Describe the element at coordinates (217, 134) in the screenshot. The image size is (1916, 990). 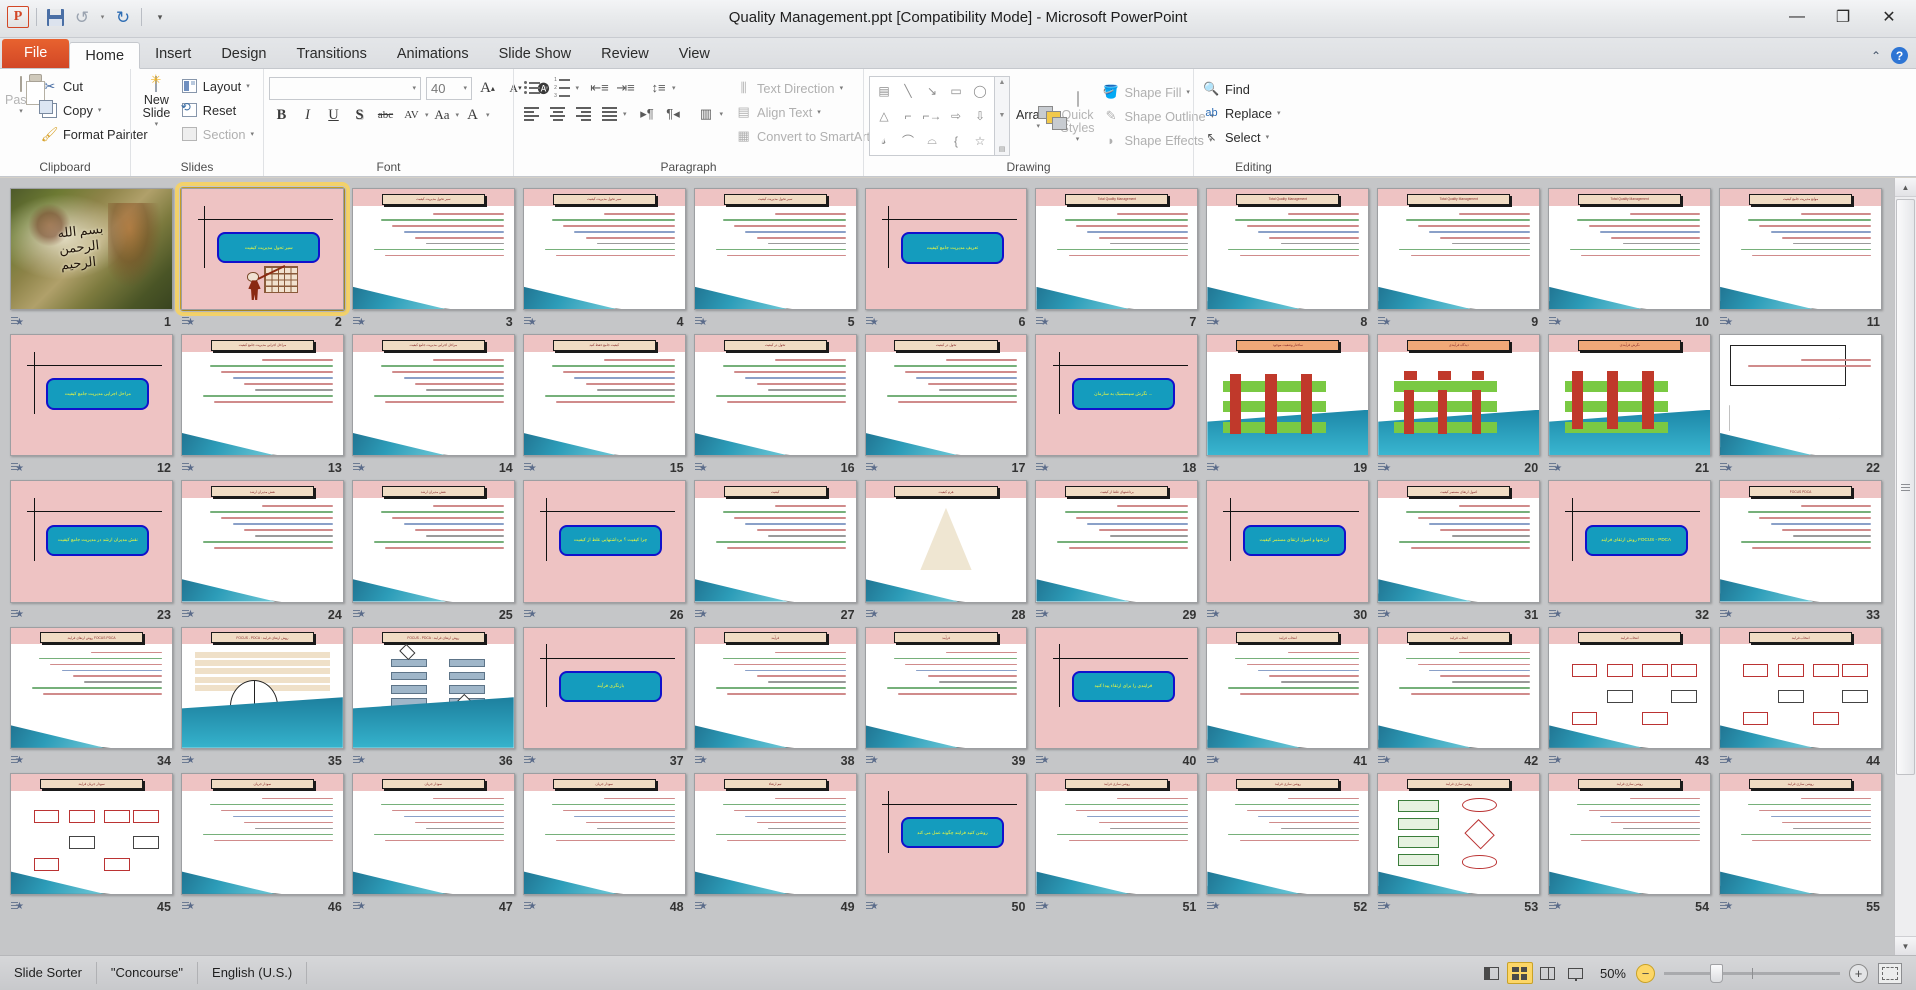
I see `section-button: Section ▾` at that location.